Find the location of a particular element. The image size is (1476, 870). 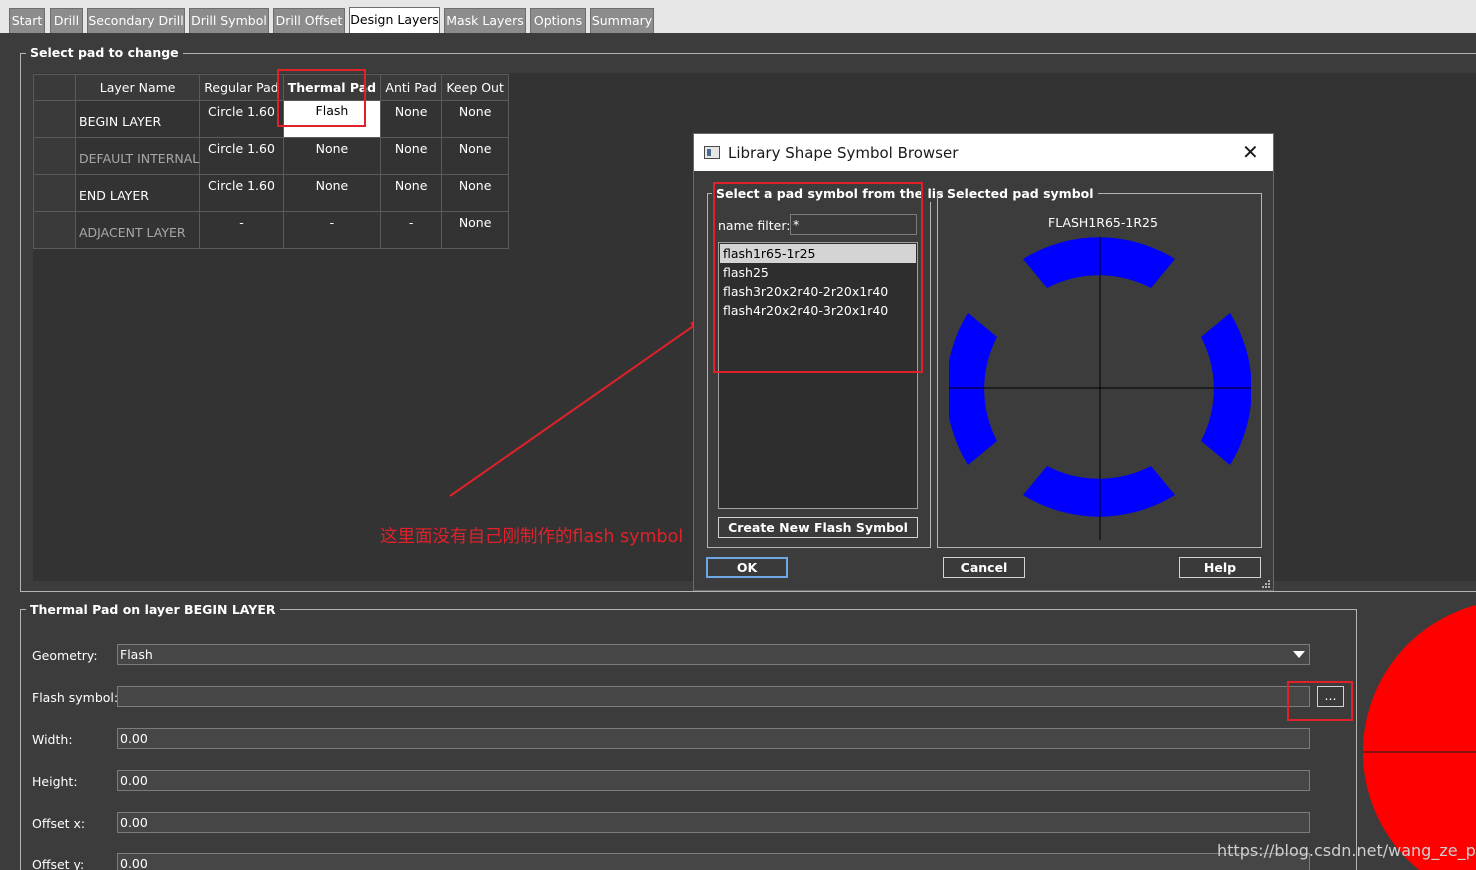

flash-spoke-left is located at coordinates (973, 389).